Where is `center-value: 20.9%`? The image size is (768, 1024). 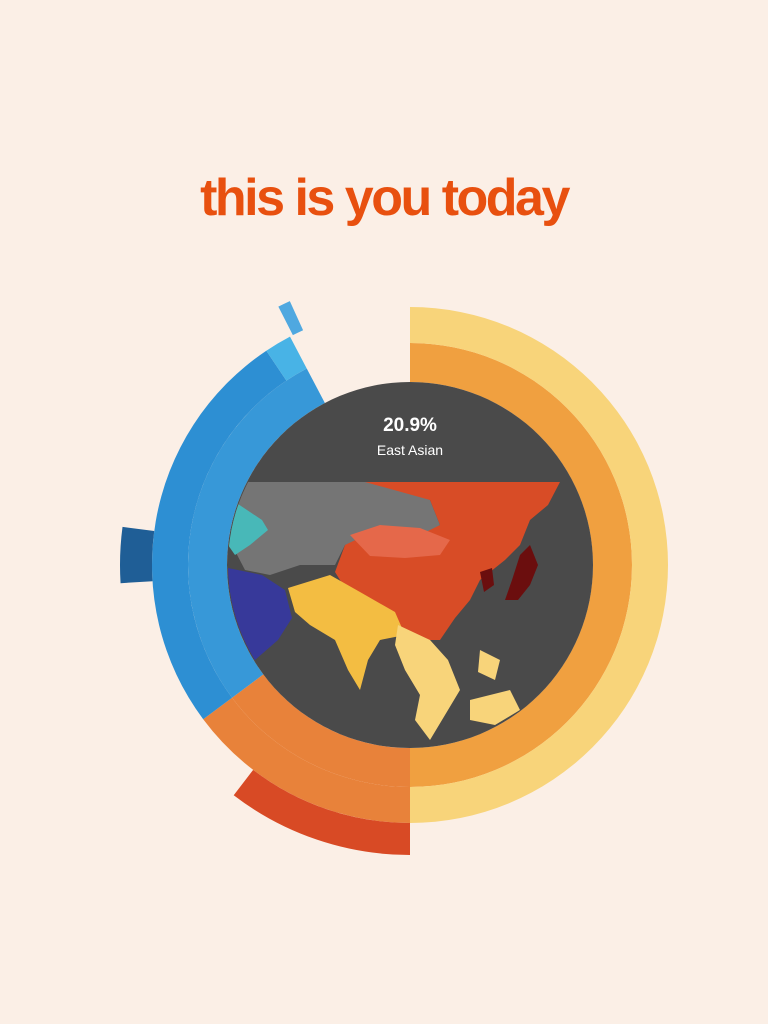
center-value: 20.9% is located at coordinates (410, 425).